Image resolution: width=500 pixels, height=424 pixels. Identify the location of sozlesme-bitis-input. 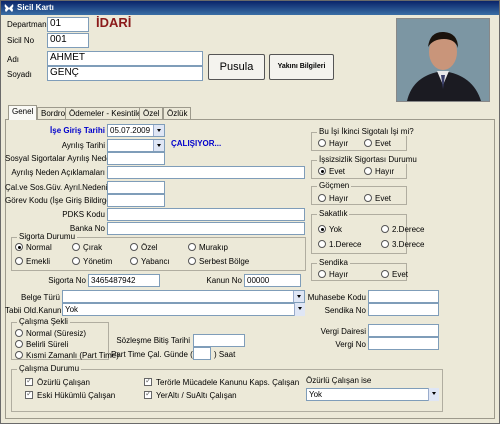
(219, 340).